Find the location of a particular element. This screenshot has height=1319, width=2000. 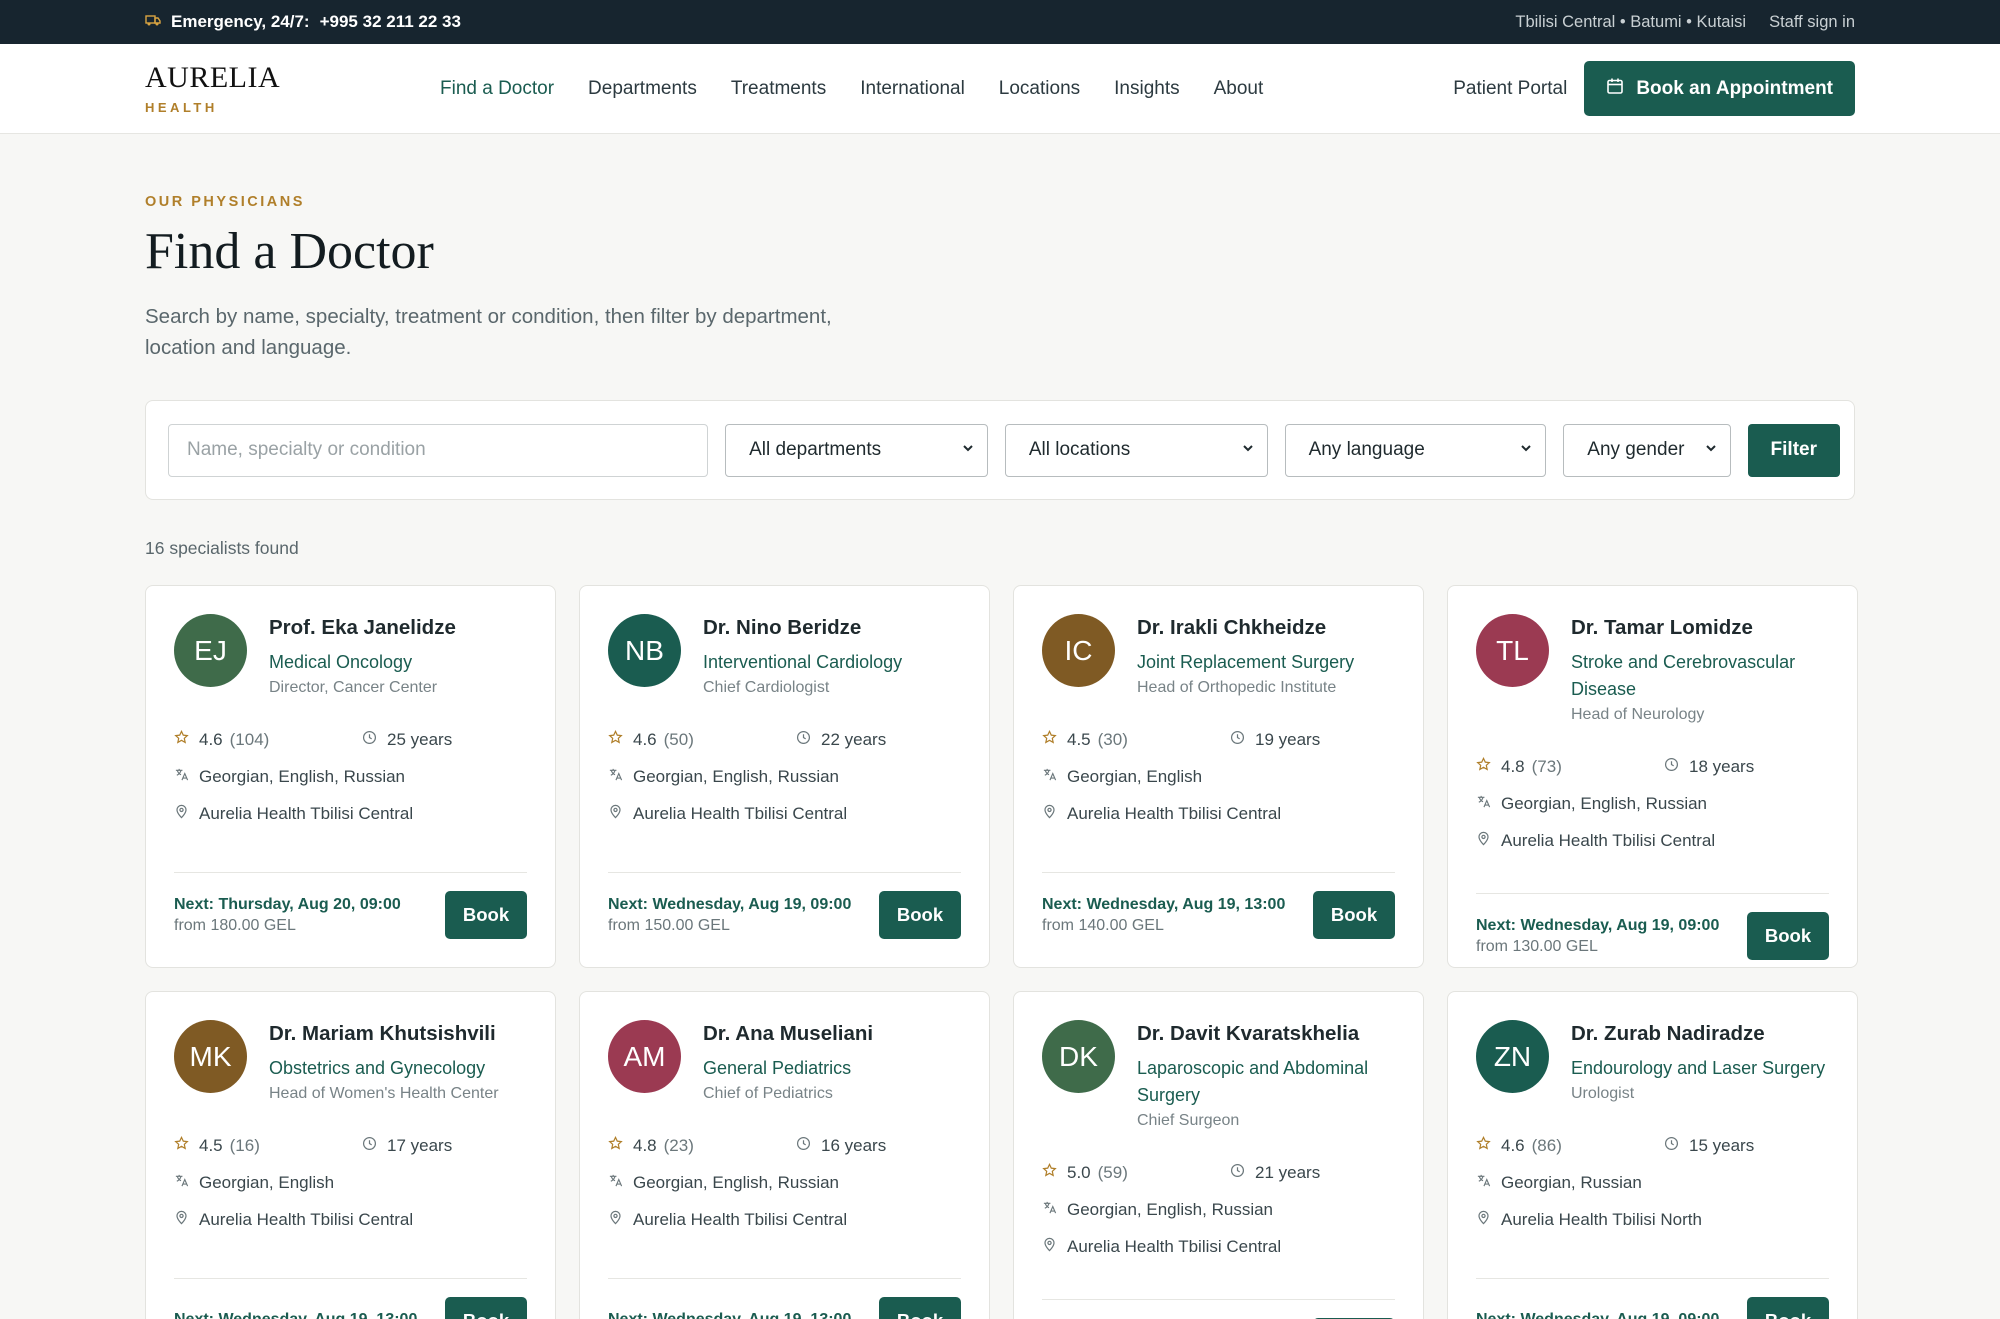

emergency-label: Emergency, 24/7: is located at coordinates (240, 21).